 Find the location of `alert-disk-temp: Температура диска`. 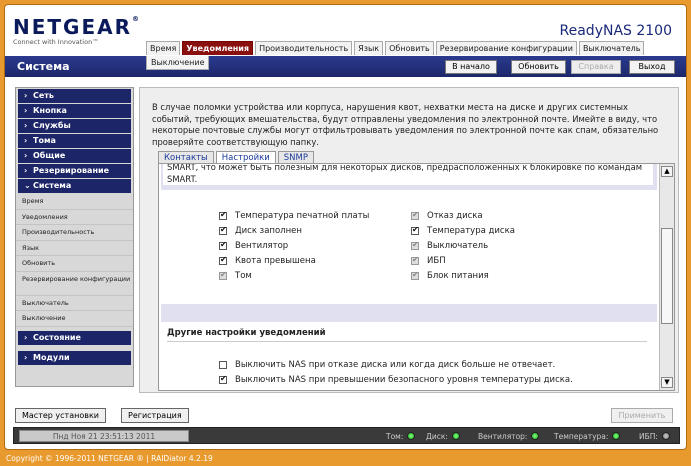

alert-disk-temp: Температура диска is located at coordinates (463, 231).